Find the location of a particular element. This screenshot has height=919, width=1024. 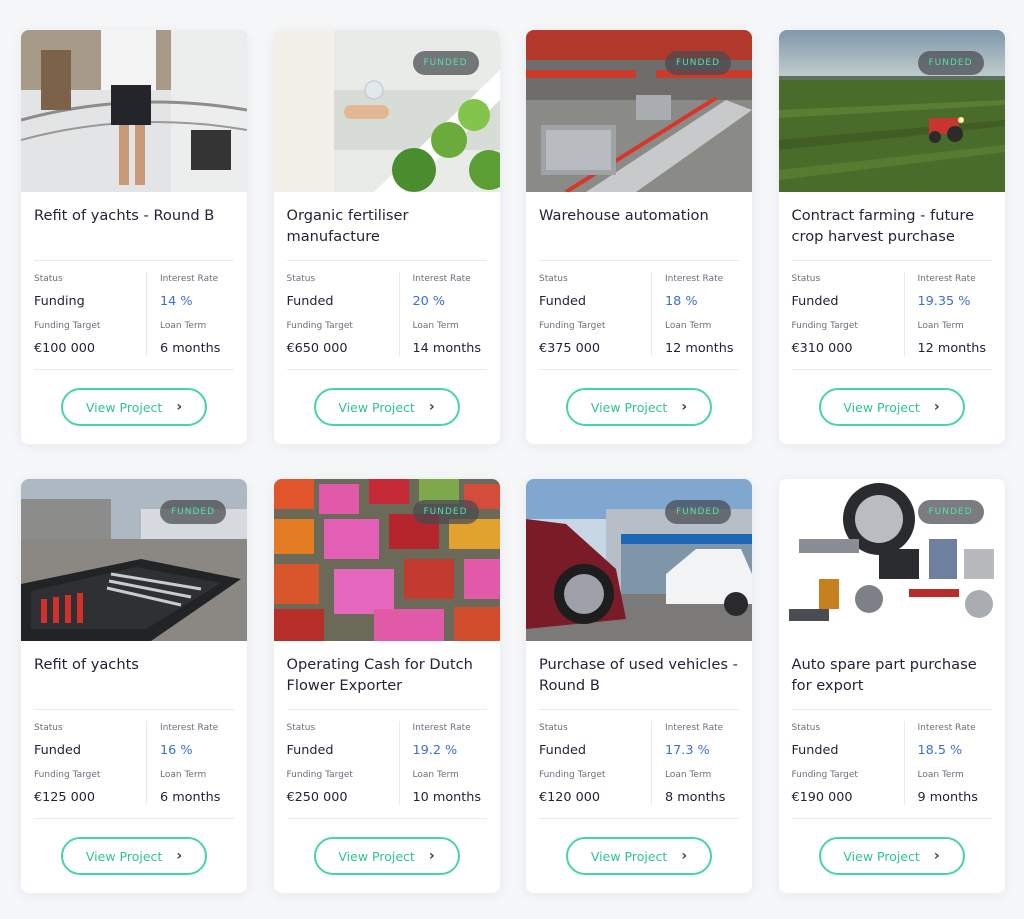

project-image-yacht is located at coordinates (134, 111).